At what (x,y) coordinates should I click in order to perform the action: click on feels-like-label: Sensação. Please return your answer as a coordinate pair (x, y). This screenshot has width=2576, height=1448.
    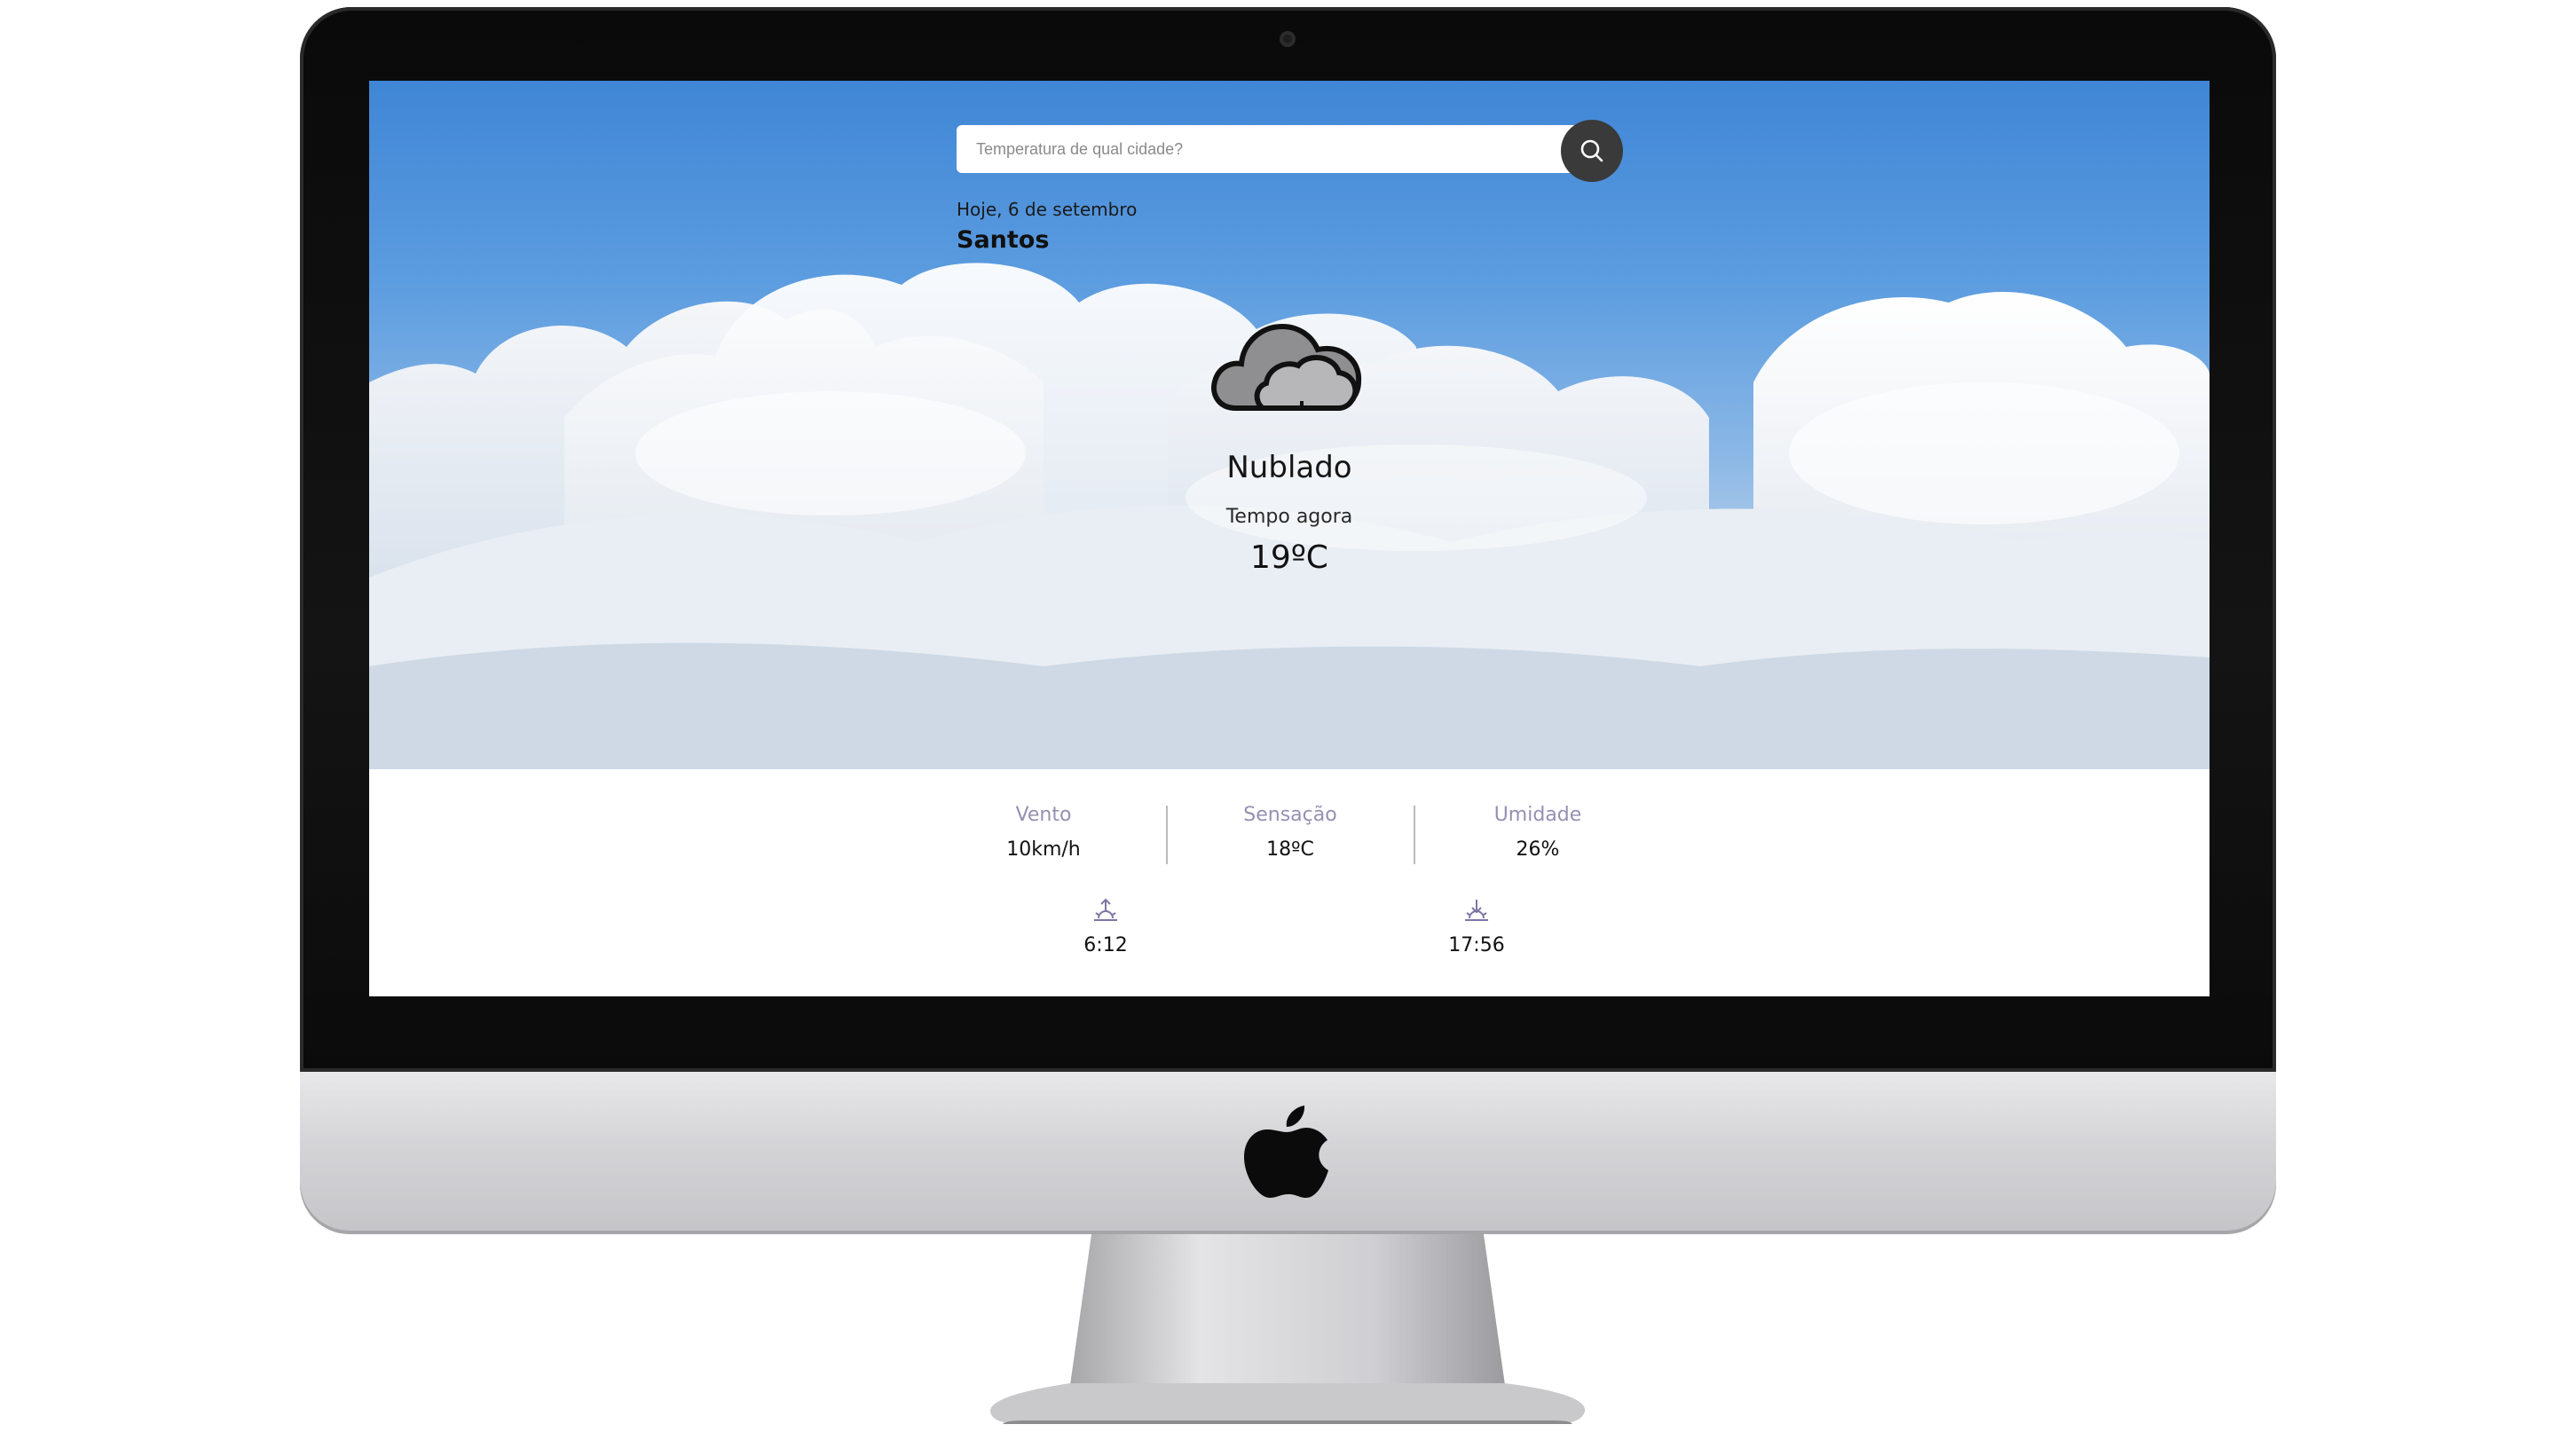
    Looking at the image, I should click on (1290, 815).